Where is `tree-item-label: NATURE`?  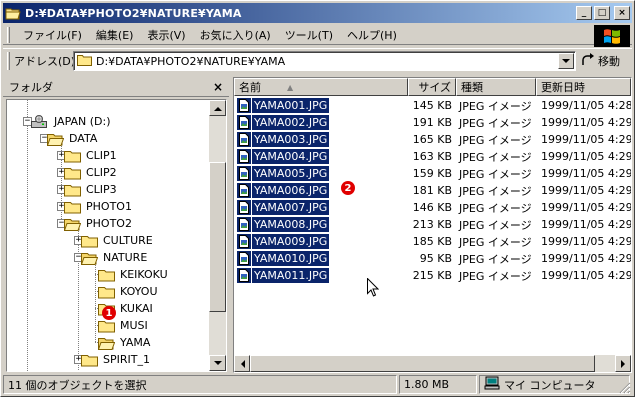
tree-item-label: NATURE is located at coordinates (125, 257).